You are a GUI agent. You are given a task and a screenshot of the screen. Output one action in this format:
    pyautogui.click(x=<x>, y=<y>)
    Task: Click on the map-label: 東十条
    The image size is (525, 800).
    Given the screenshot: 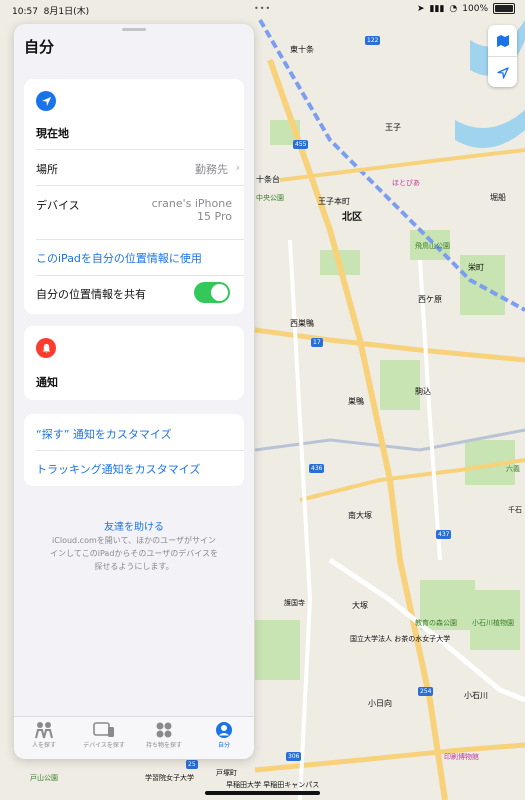 What is the action you would take?
    pyautogui.click(x=302, y=49)
    